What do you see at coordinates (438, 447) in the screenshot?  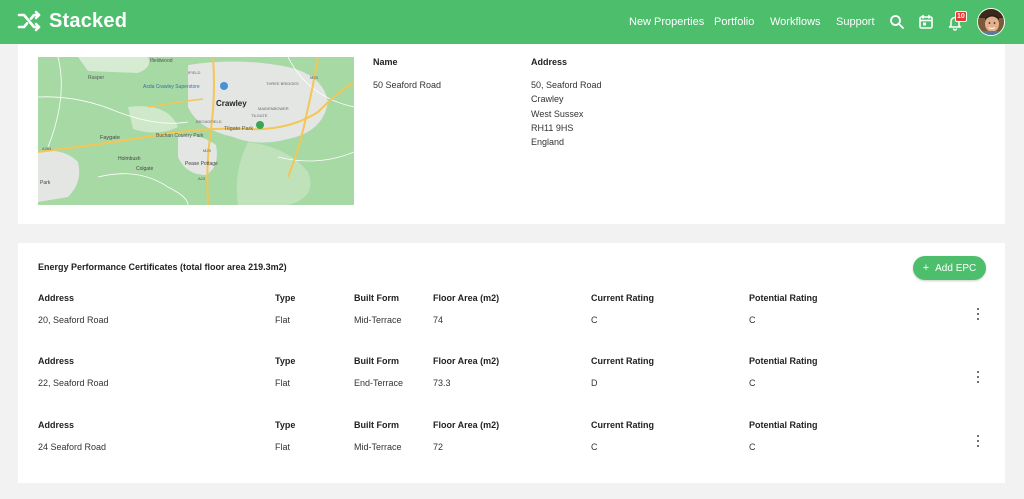 I see `cell-floor-area: 72` at bounding box center [438, 447].